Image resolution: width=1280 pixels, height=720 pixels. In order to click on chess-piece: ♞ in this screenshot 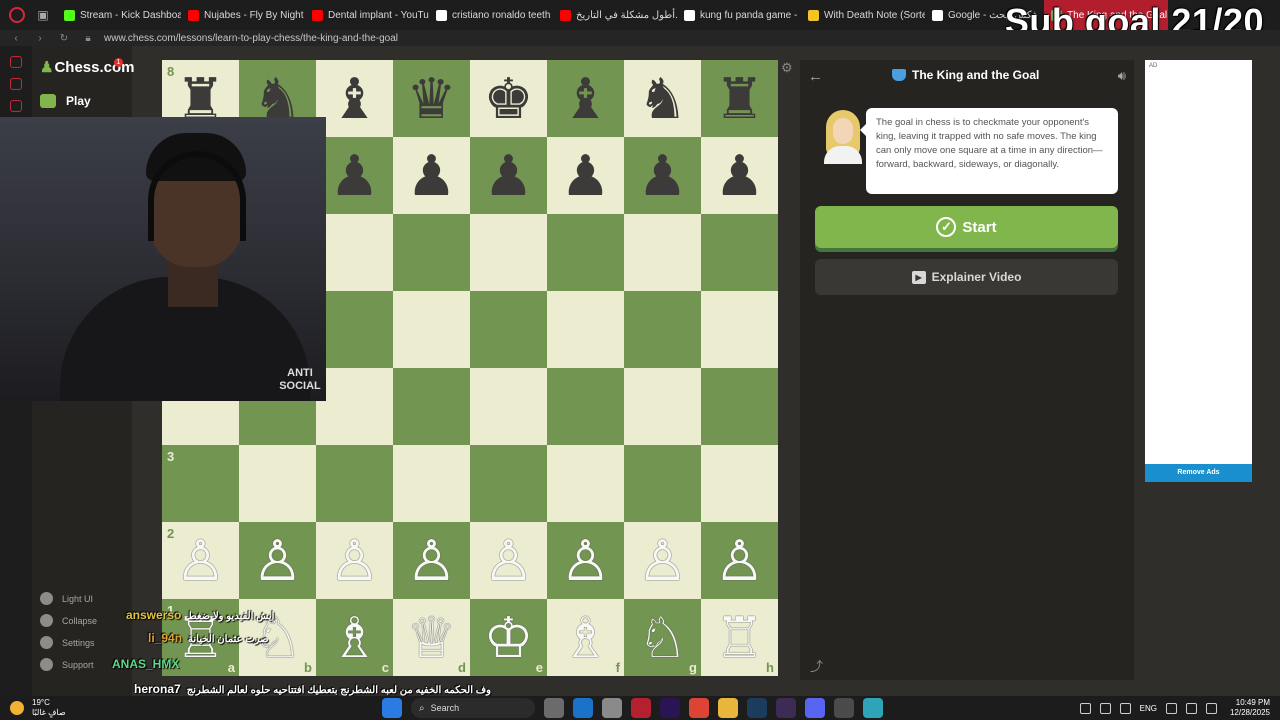, I will do `click(662, 98)`.